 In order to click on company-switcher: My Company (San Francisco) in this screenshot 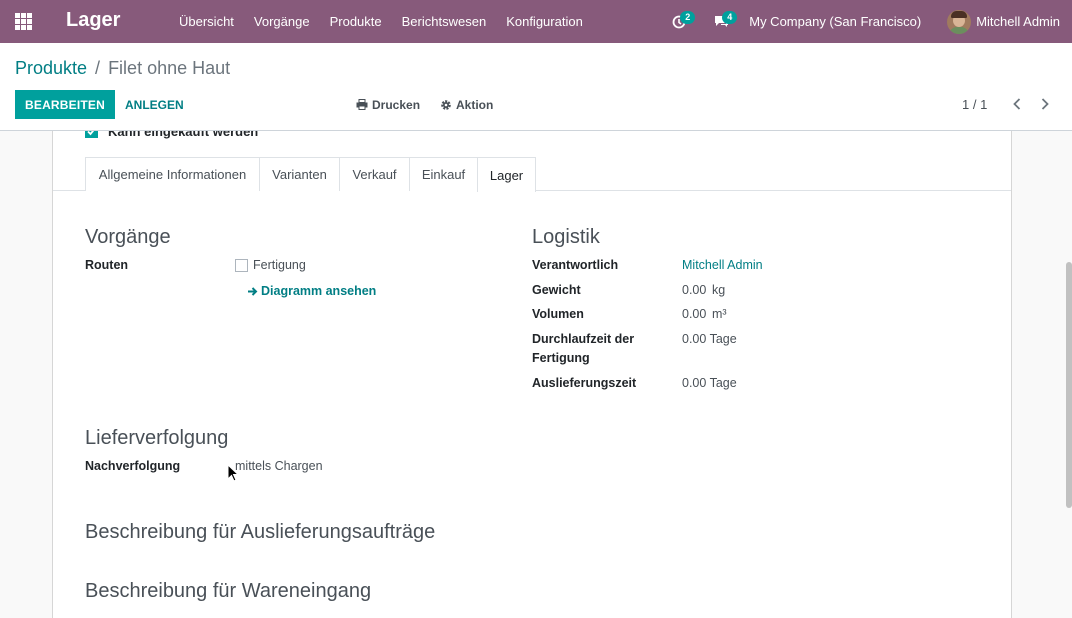, I will do `click(835, 21)`.